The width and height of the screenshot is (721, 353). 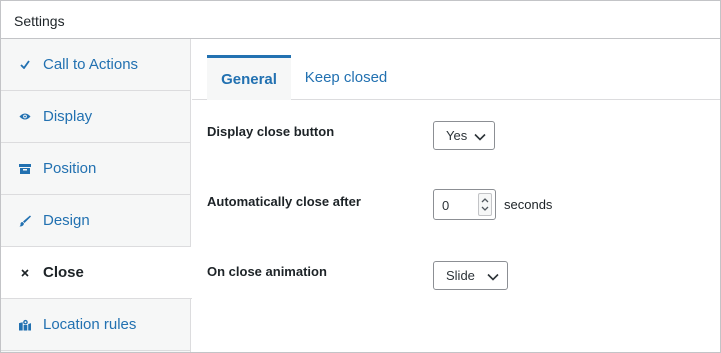 I want to click on display-close-button-select: Yes, so click(x=464, y=135).